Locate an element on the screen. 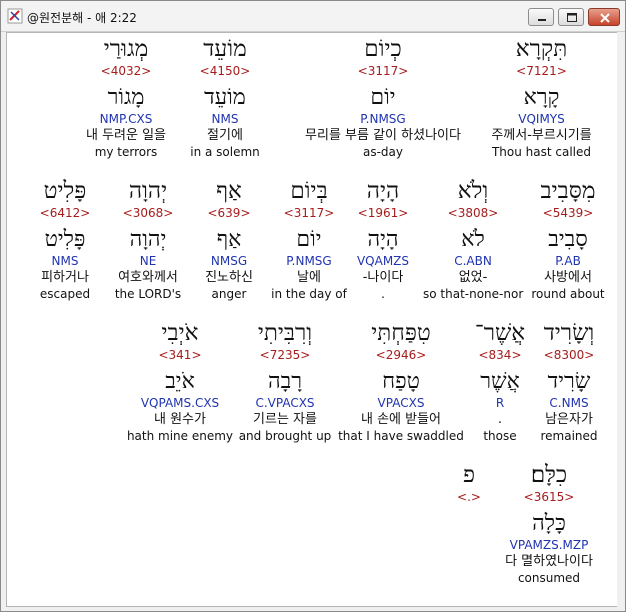 The height and width of the screenshot is (612, 626). english-gloss: escaped is located at coordinates (65, 294).